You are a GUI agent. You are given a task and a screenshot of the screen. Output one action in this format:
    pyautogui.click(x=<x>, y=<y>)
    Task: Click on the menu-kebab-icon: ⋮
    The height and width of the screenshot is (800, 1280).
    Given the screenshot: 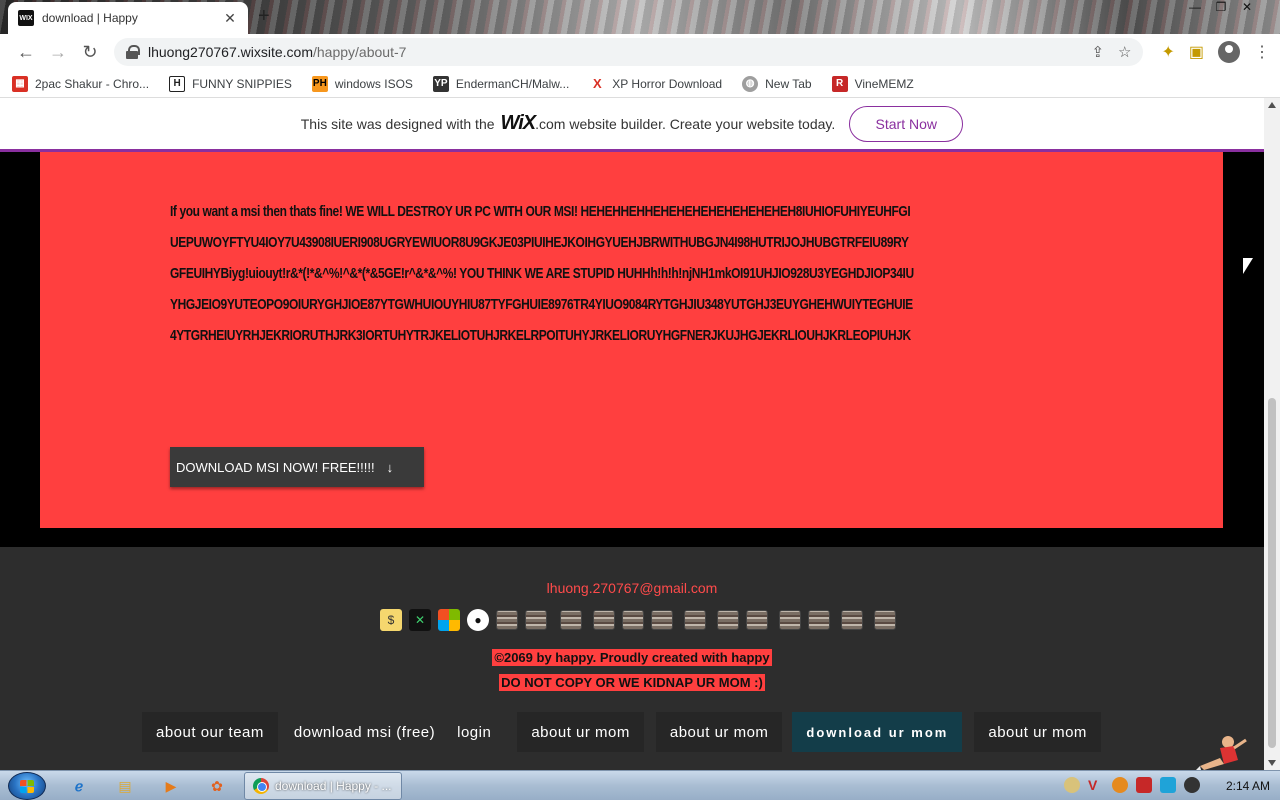 What is the action you would take?
    pyautogui.click(x=1262, y=52)
    